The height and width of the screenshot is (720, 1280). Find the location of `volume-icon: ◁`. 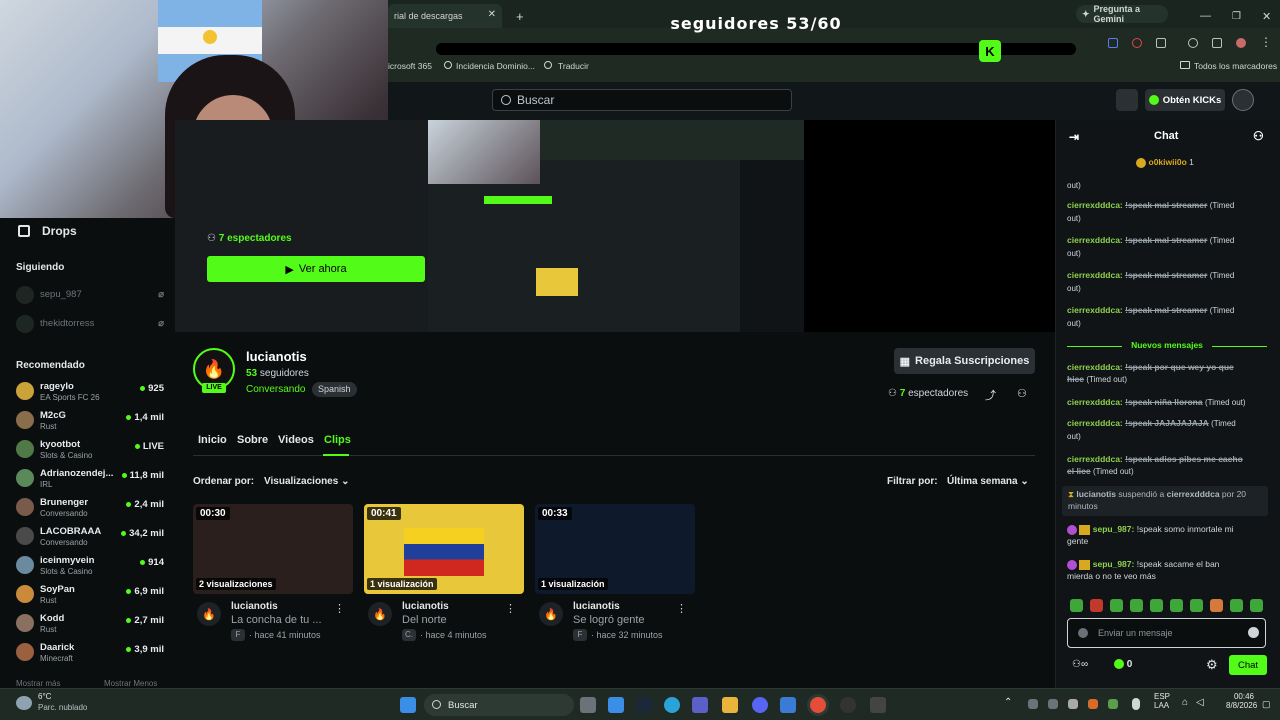

volume-icon: ◁ is located at coordinates (1200, 702).